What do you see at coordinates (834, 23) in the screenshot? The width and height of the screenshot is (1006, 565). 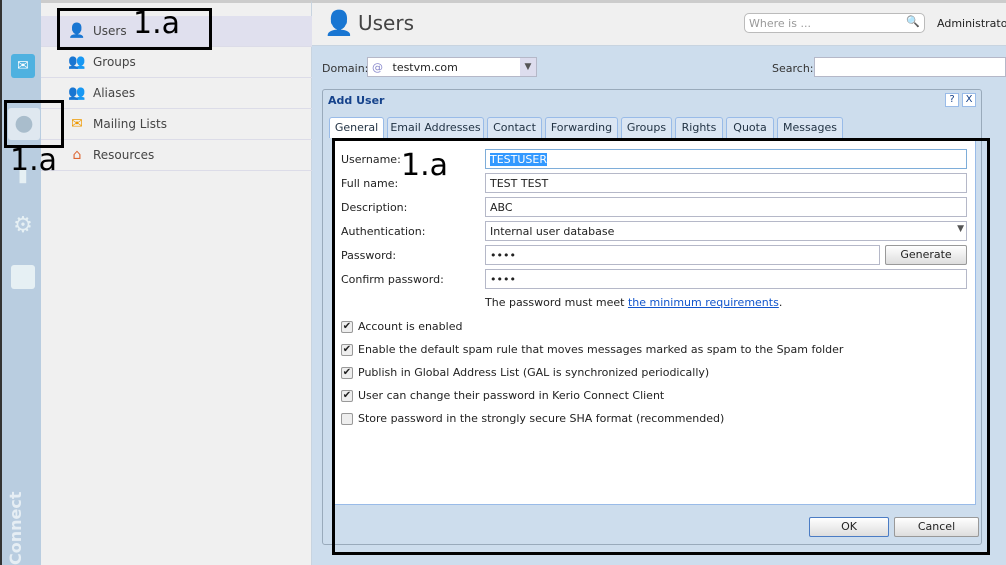 I see `where-is-search: Where is ... 🔍` at bounding box center [834, 23].